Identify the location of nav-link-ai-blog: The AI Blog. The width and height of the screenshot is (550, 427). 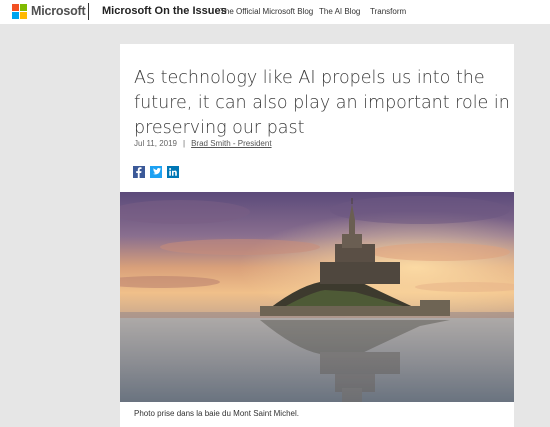
(339, 11).